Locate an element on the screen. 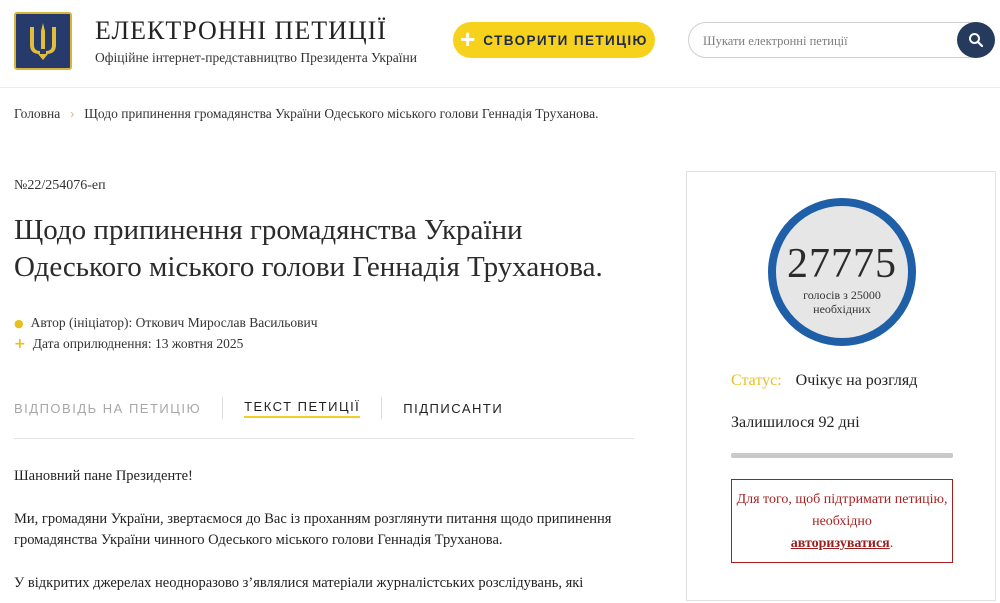 The height and width of the screenshot is (603, 1000). create-petition-label: СТВОРИТИ ПЕТИЦІЮ is located at coordinates (565, 40).